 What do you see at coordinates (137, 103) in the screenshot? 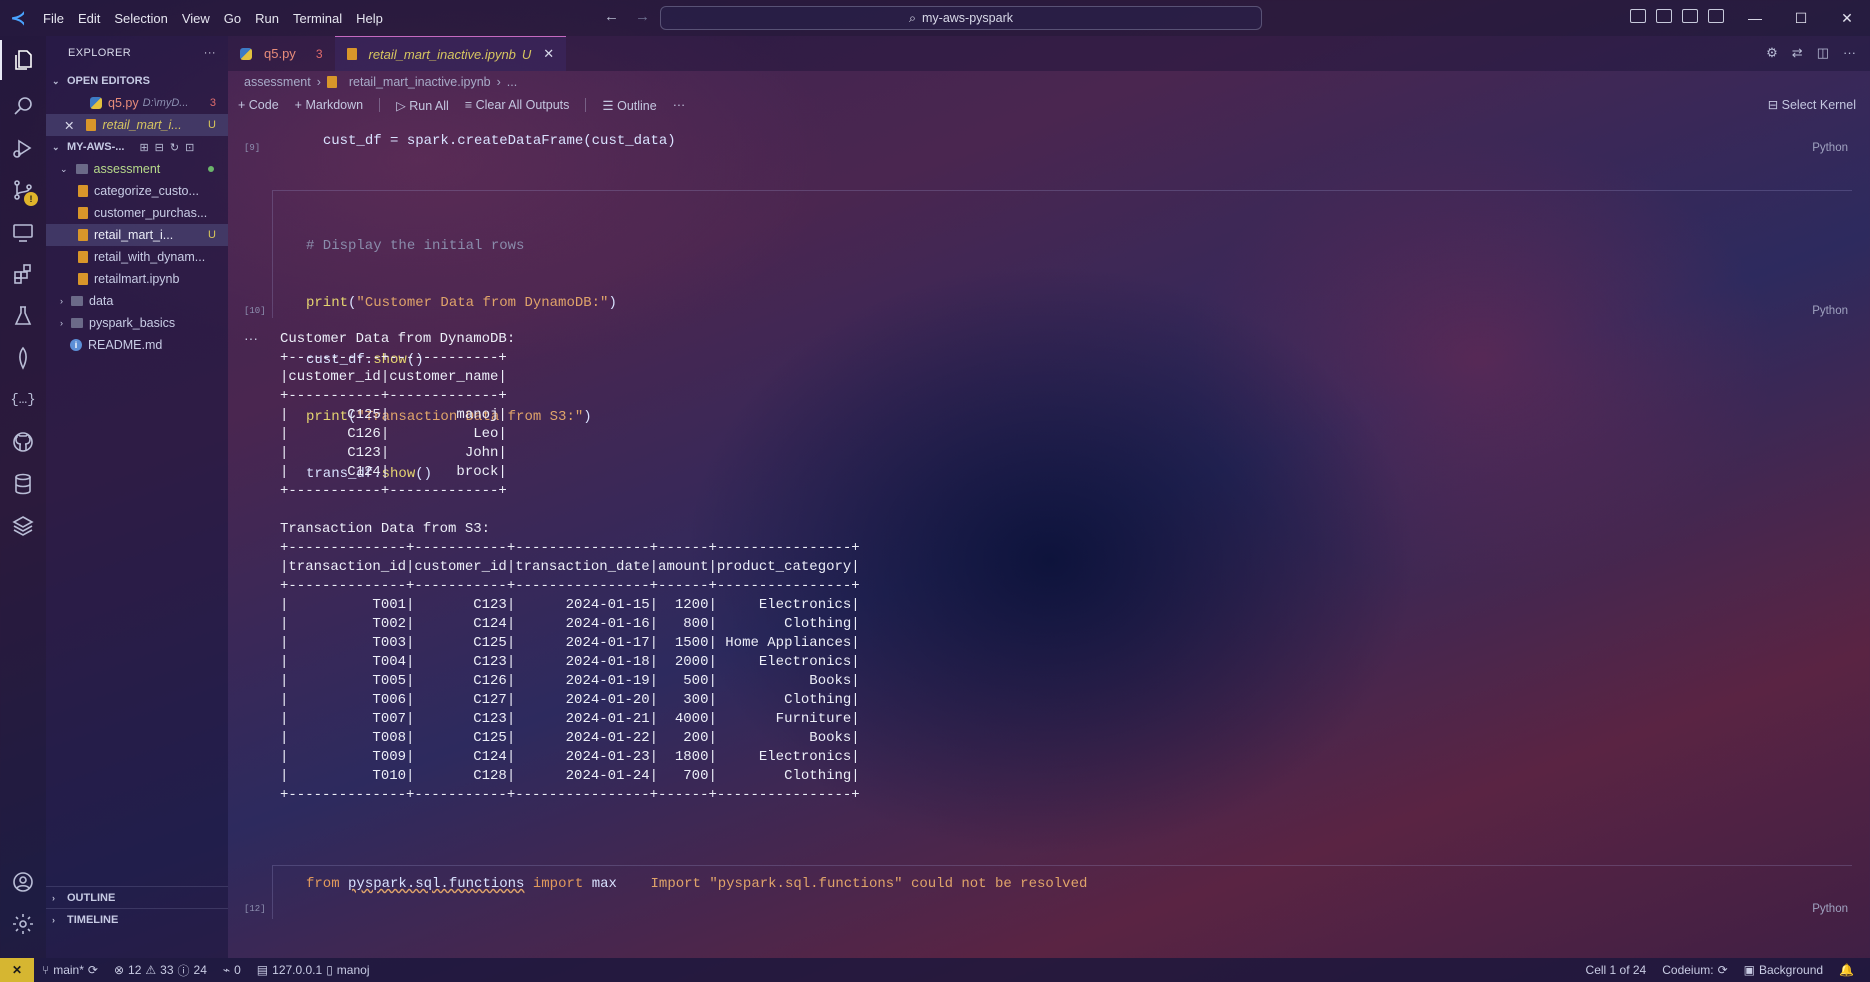
I see `open-editor-q5: q5.py D:\myD... 3` at bounding box center [137, 103].